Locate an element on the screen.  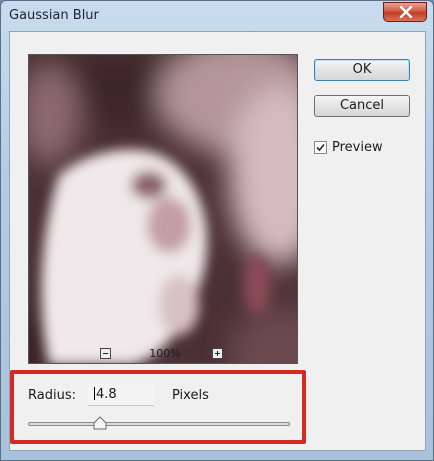
preview-label: Preview is located at coordinates (357, 147).